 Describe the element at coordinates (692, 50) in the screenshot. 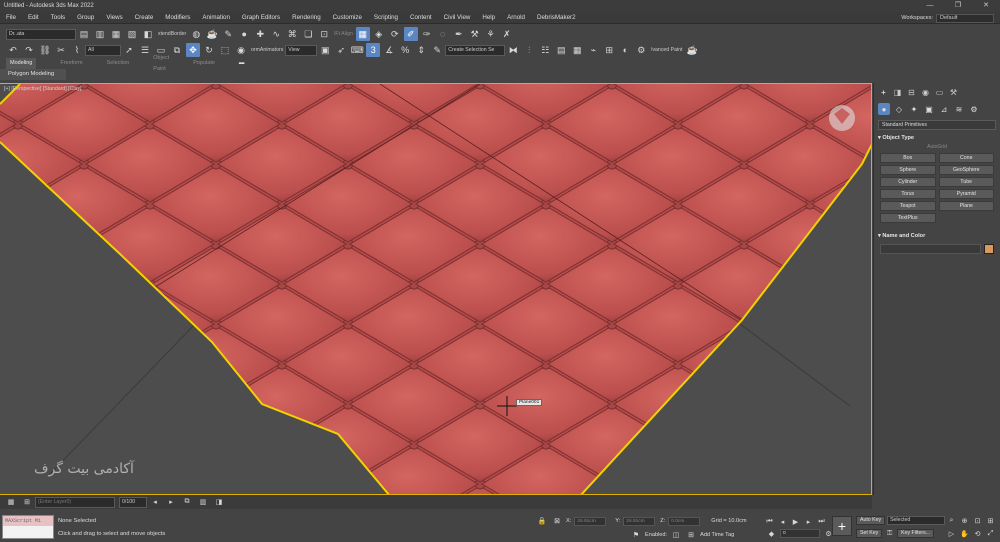

I see `render-teapot-icon: ☕` at that location.